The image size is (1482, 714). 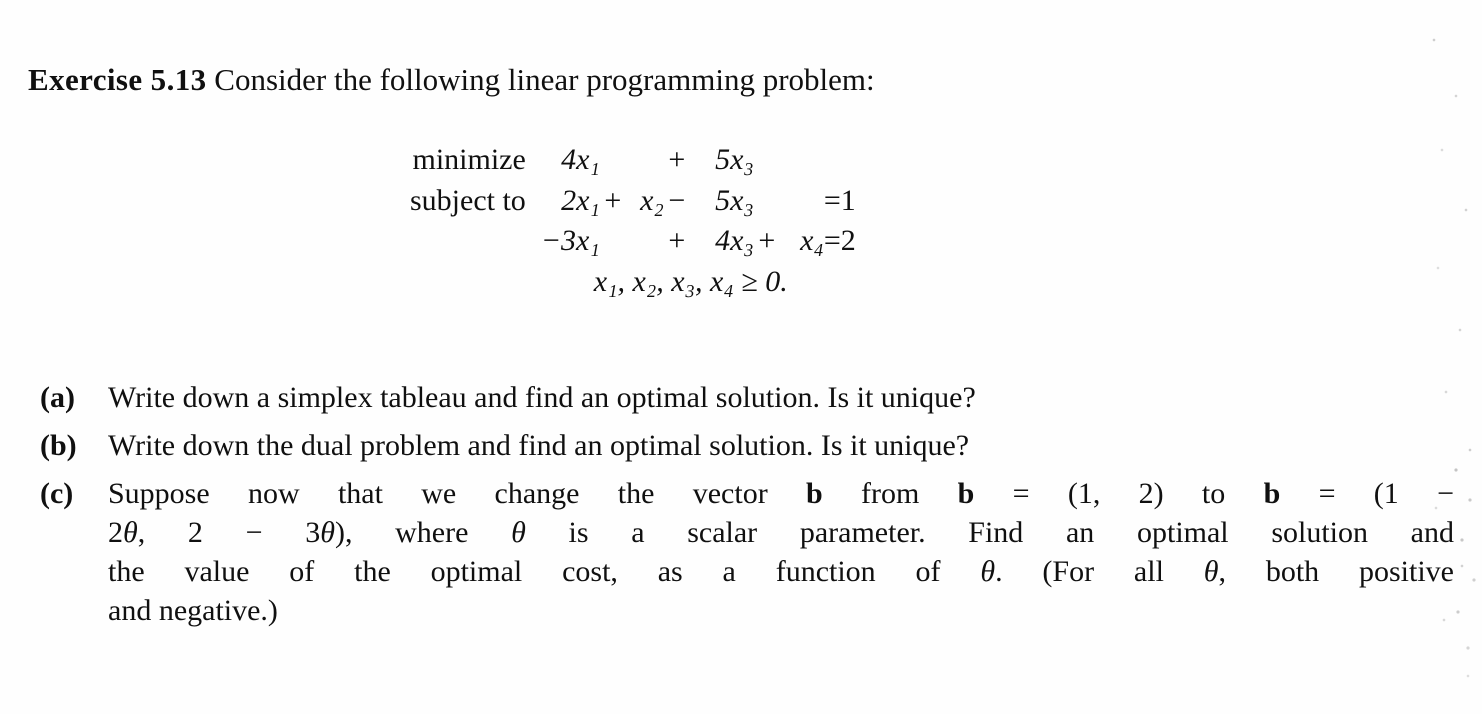 What do you see at coordinates (580, 200) in the screenshot?
I see `constraint1-term-1: 2x₁` at bounding box center [580, 200].